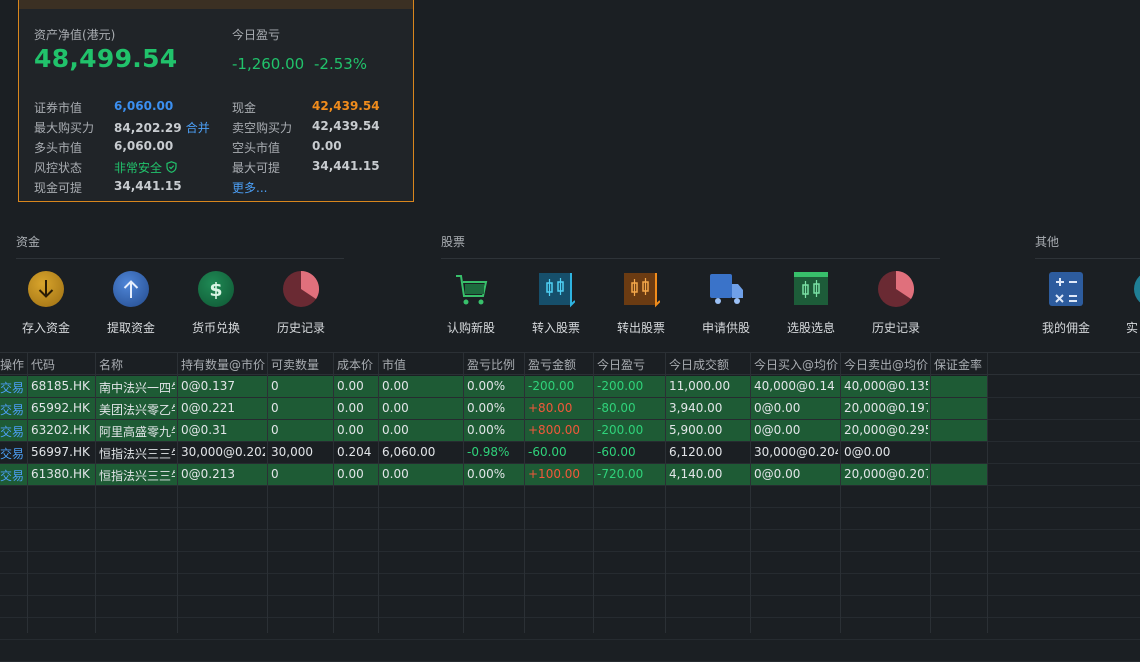 This screenshot has width=1140, height=662. I want to click on calculator-icon, so click(1066, 289).